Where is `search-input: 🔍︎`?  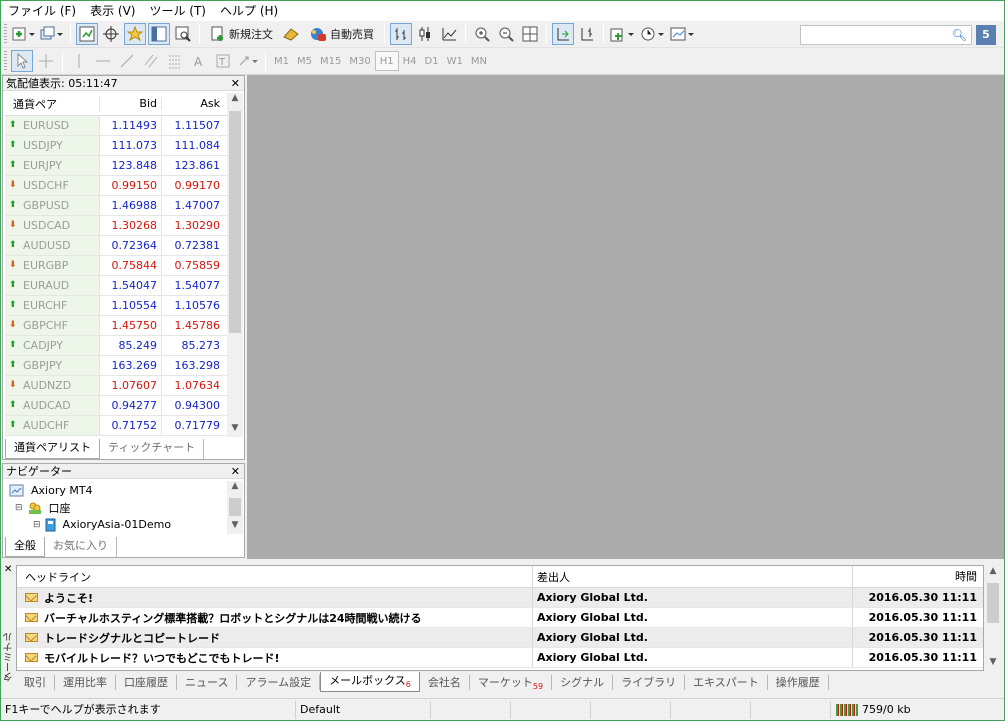 search-input: 🔍︎ is located at coordinates (886, 35).